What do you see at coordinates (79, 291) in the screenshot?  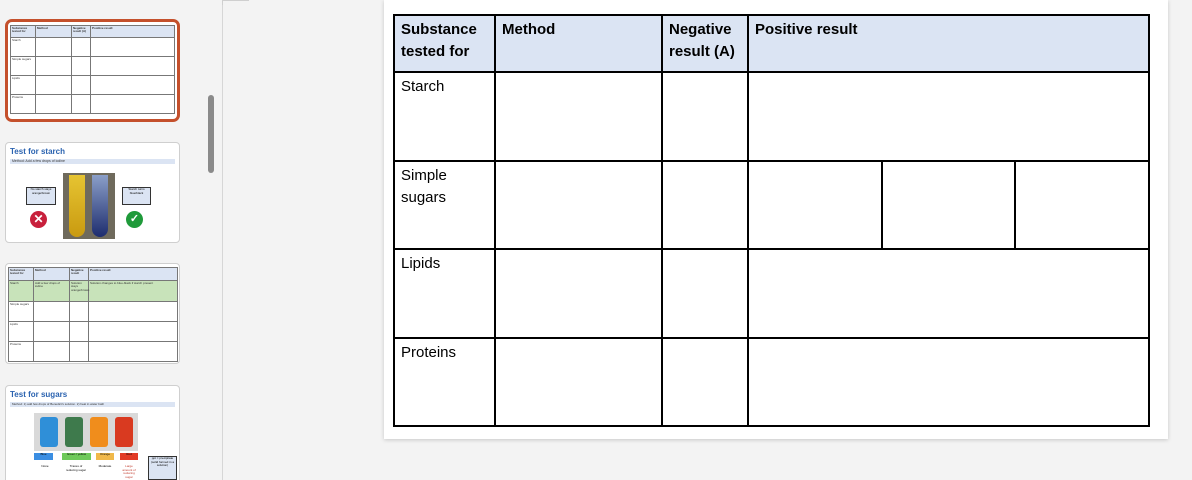 I see `thumb-cell: Solution stays orange/brown` at bounding box center [79, 291].